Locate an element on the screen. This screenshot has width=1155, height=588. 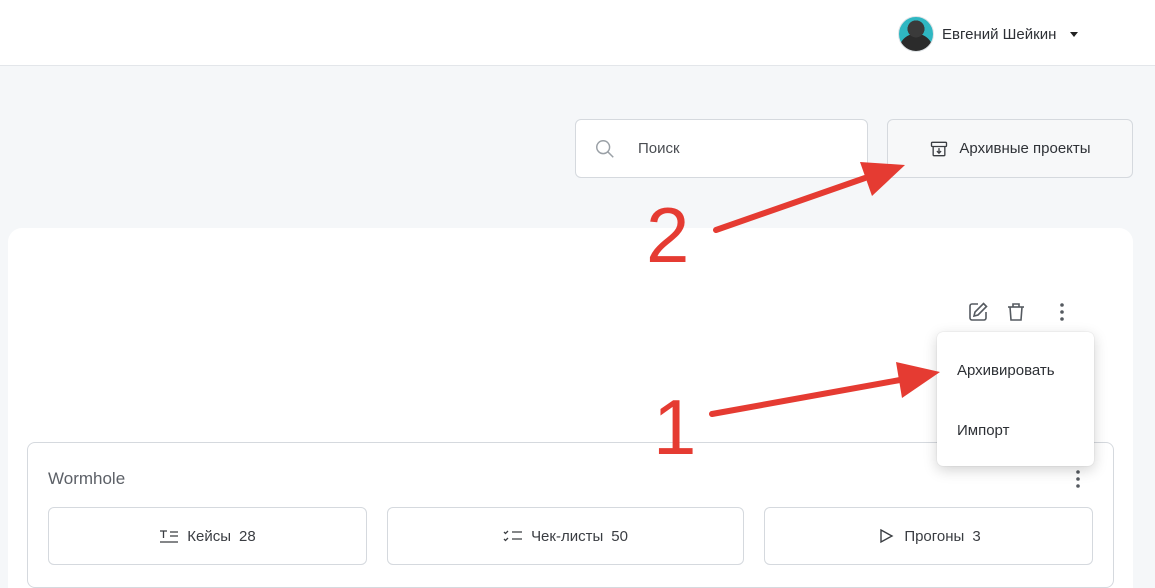
runs-count: 3 is located at coordinates (976, 536).